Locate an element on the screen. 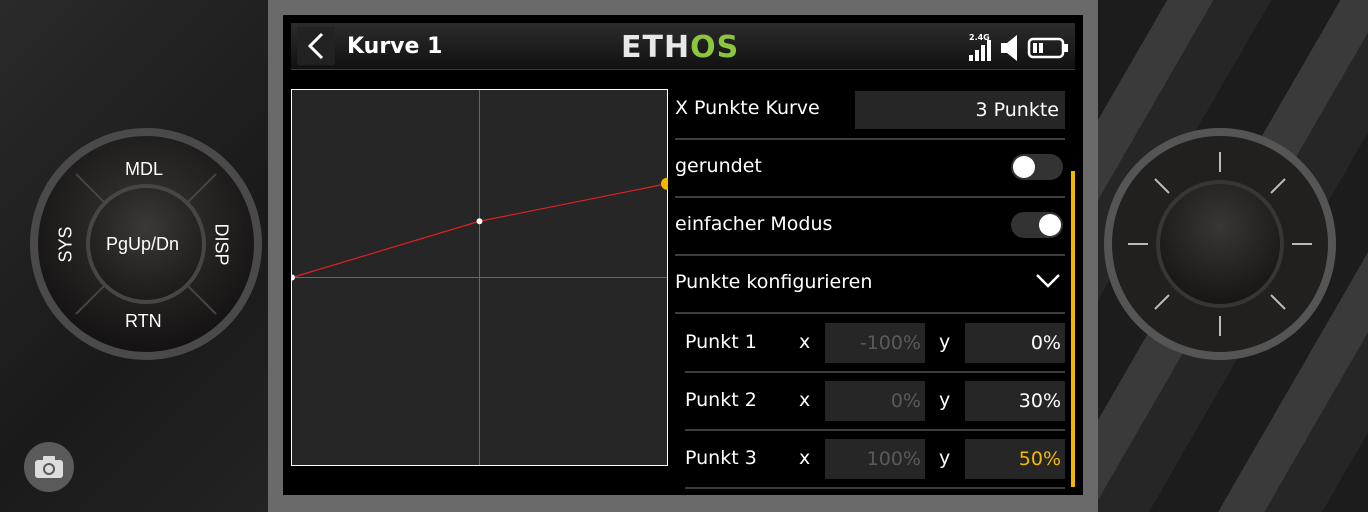  smooth-row: gerundet is located at coordinates (870, 168).